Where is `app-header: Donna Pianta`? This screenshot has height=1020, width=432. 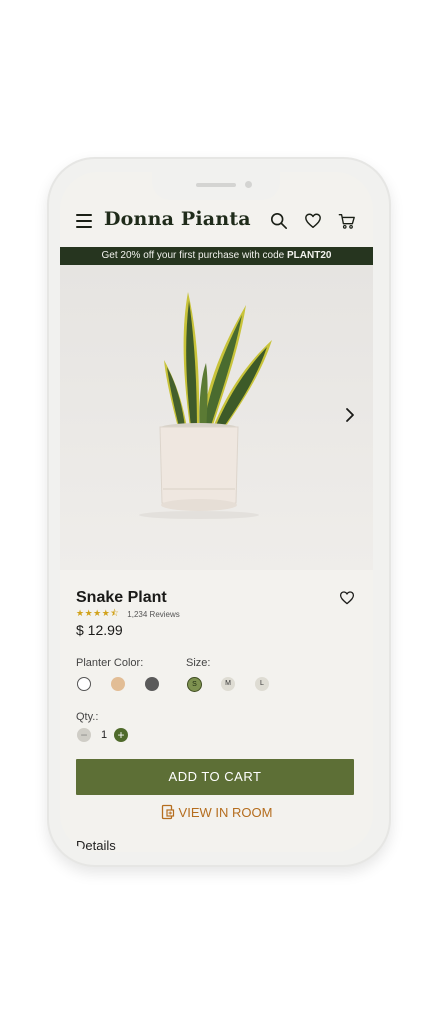 app-header: Donna Pianta is located at coordinates (216, 222).